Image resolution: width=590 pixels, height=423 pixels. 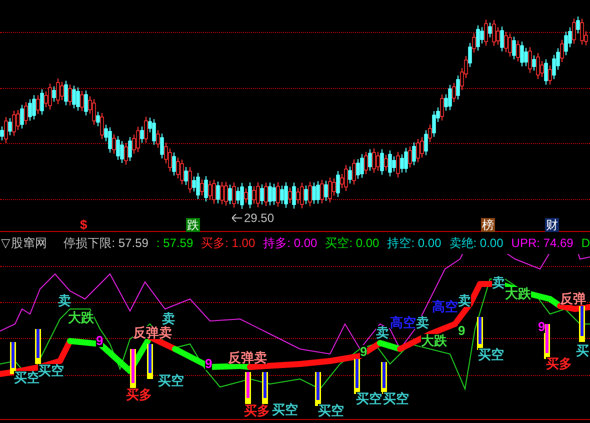 What do you see at coordinates (352, 243) in the screenshot?
I see `indicator-value: 买空: 0.00` at bounding box center [352, 243].